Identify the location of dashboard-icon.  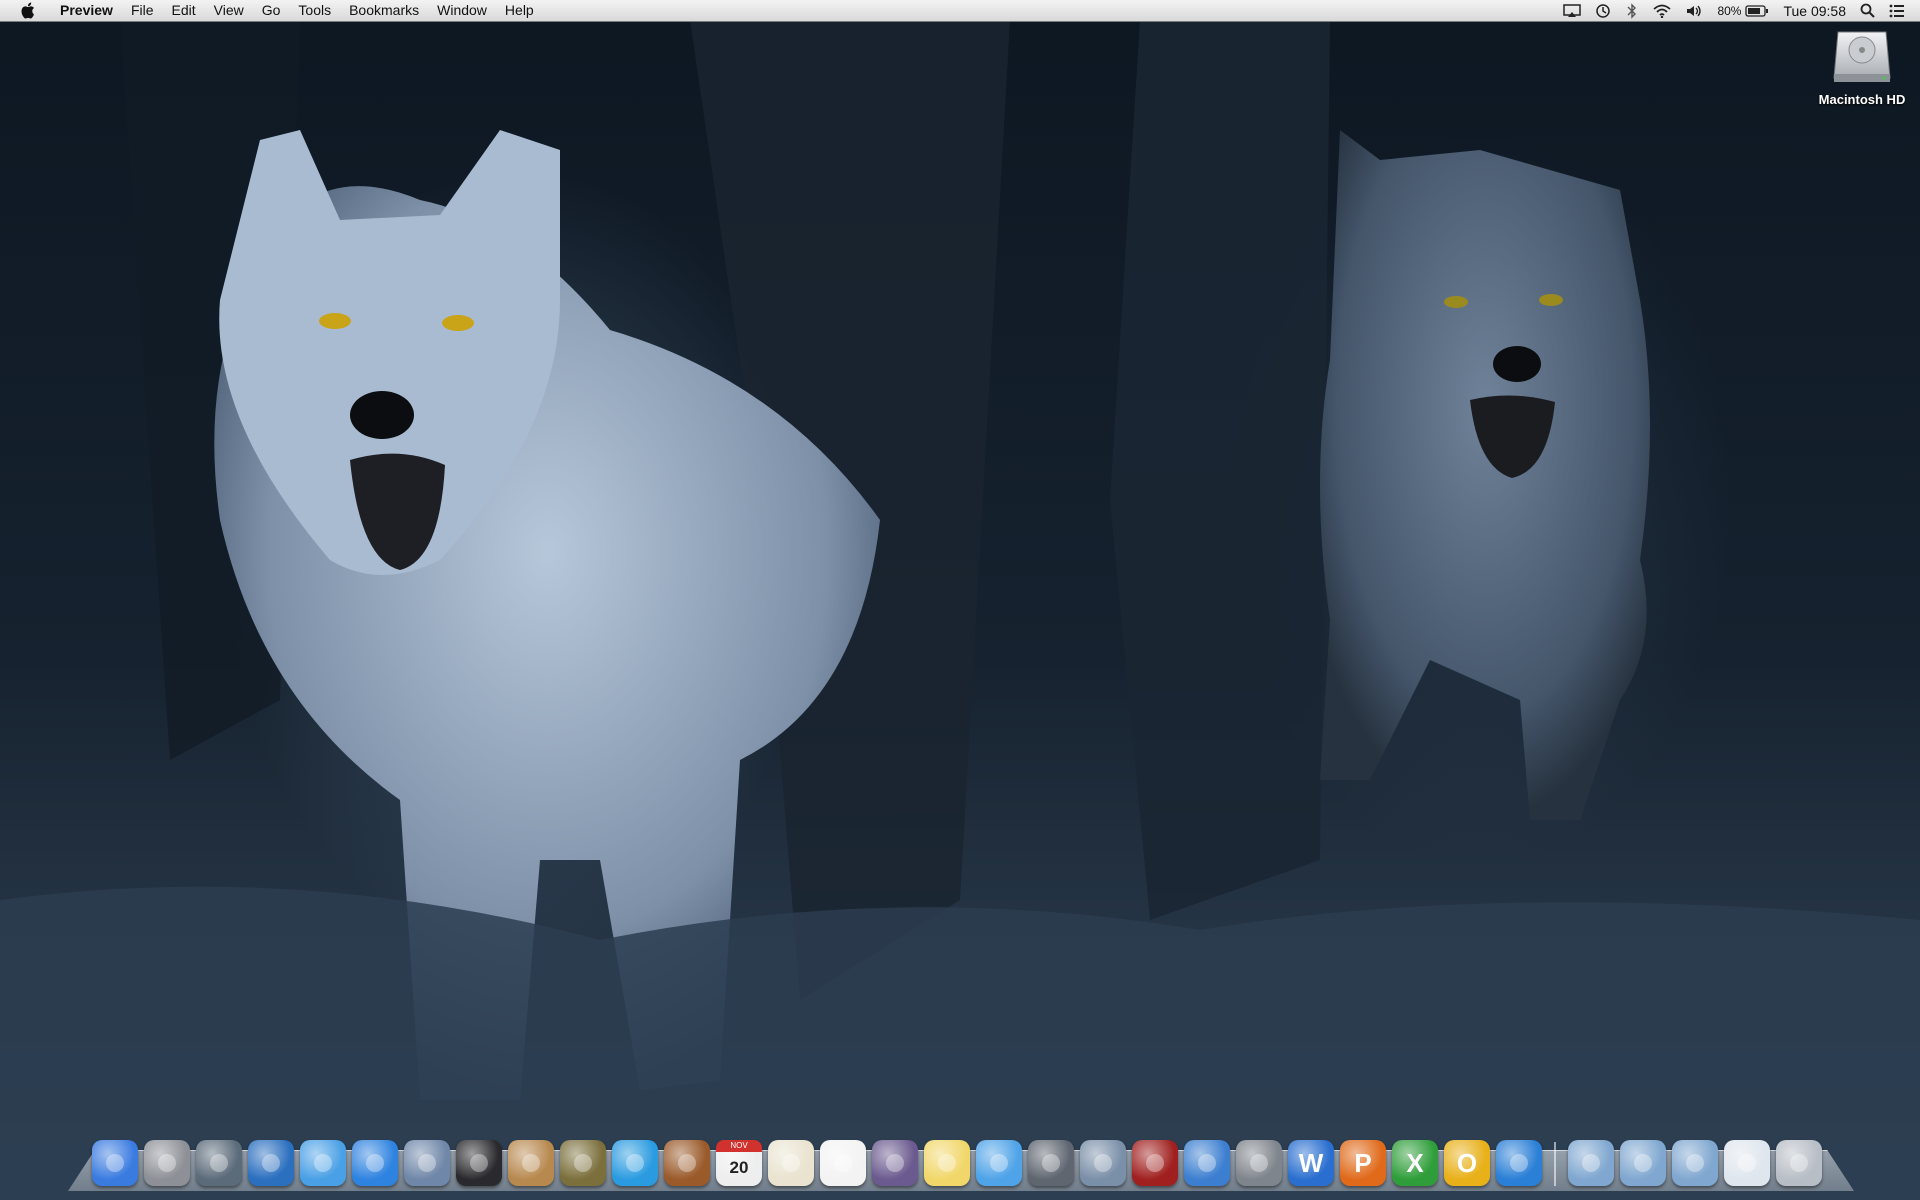
(219, 1163).